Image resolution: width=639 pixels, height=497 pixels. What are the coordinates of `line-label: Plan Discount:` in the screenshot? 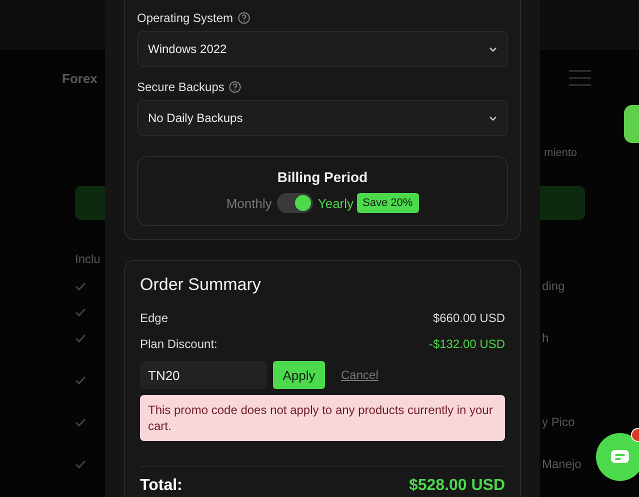 It's located at (179, 344).